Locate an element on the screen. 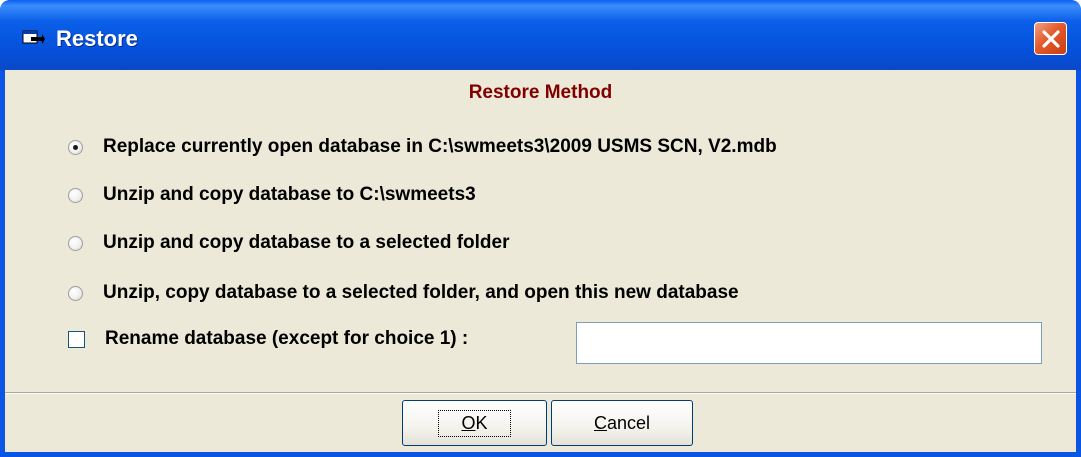 Image resolution: width=1081 pixels, height=457 pixels. rename-database-option: Rename database (except for choice 1) : is located at coordinates (268, 339).